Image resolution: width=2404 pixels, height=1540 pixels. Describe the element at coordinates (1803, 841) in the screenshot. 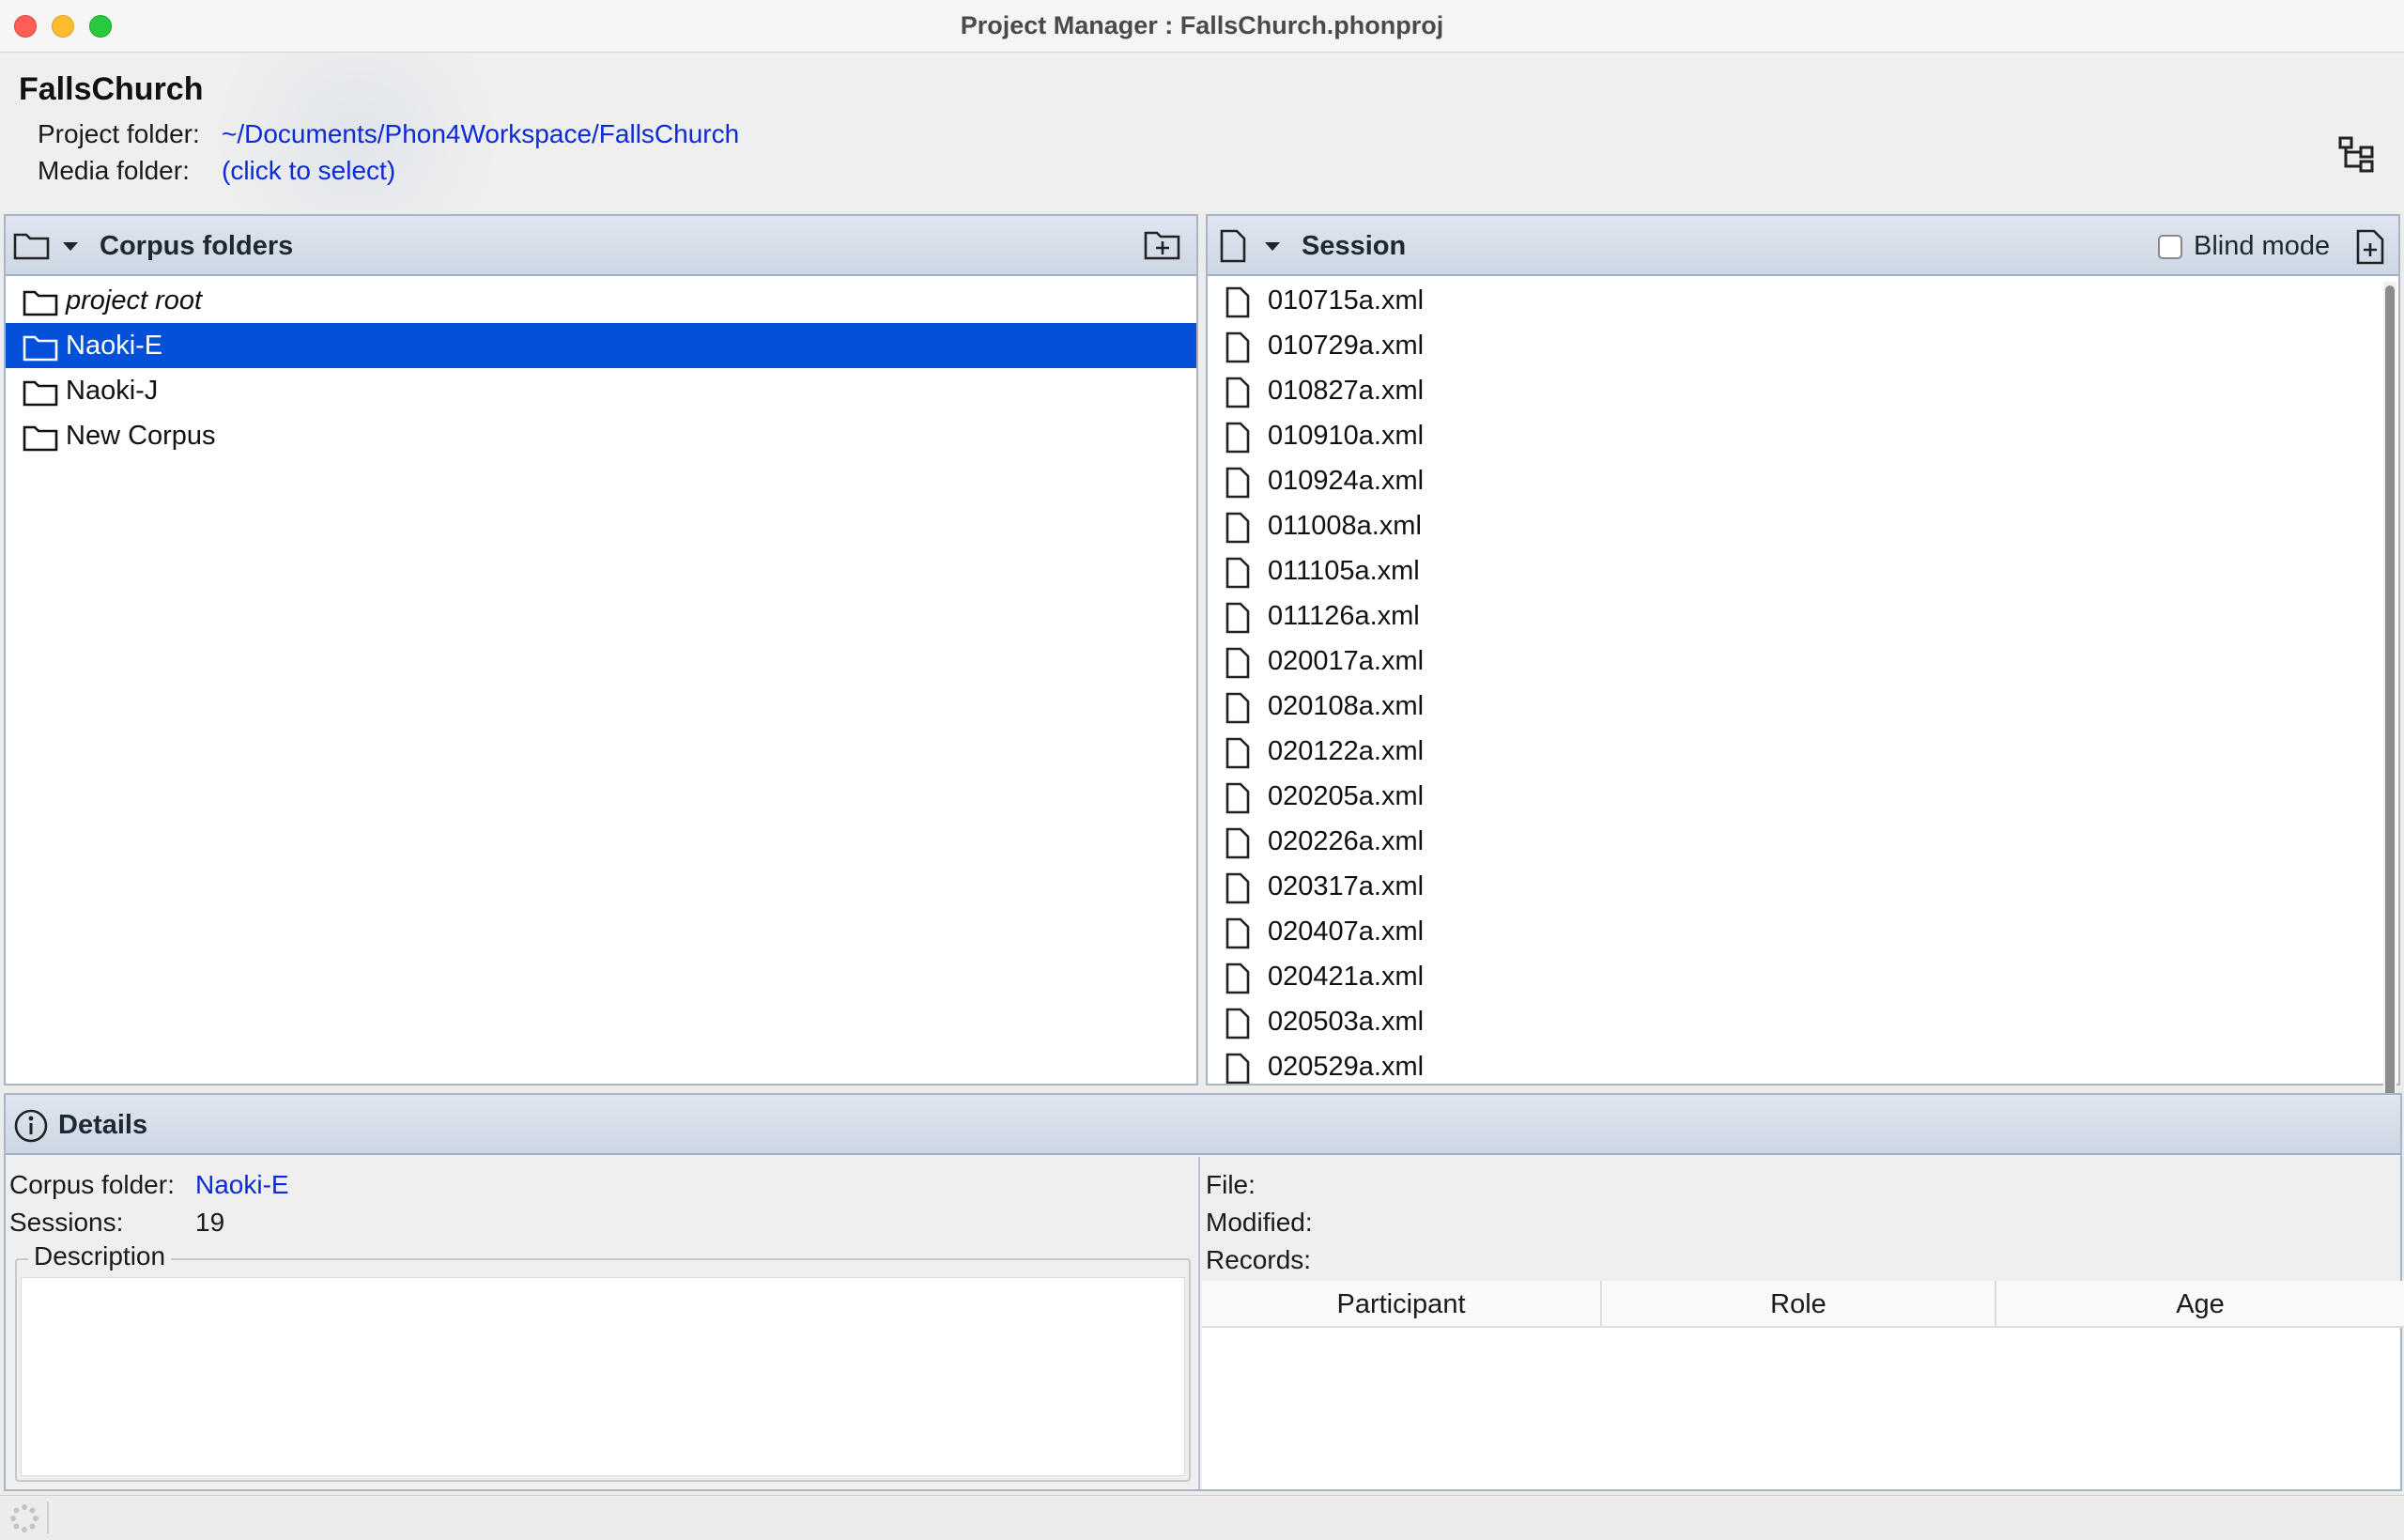

I see `session-item: 020226a.xml` at that location.